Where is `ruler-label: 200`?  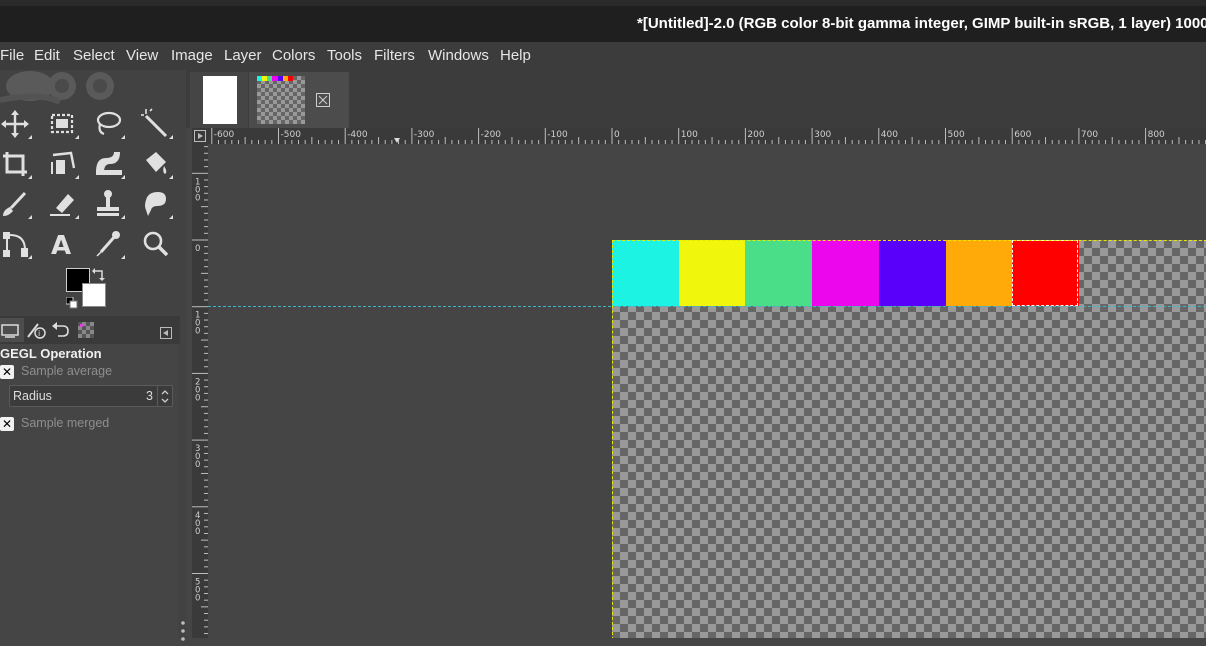 ruler-label: 200 is located at coordinates (755, 135).